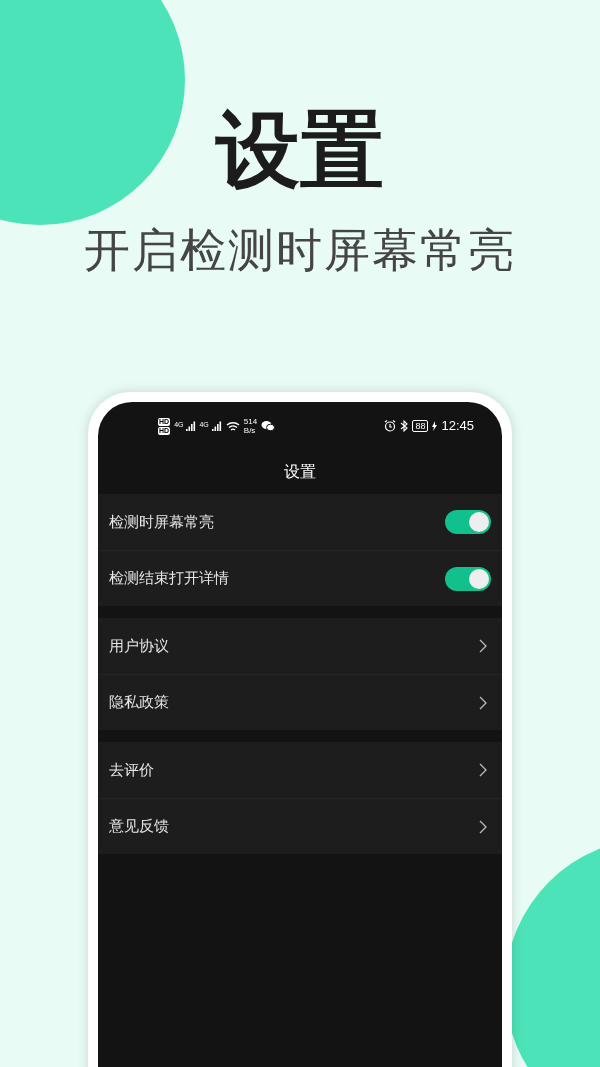 This screenshot has height=1067, width=600. Describe the element at coordinates (268, 426) in the screenshot. I see `chat-icon` at that location.